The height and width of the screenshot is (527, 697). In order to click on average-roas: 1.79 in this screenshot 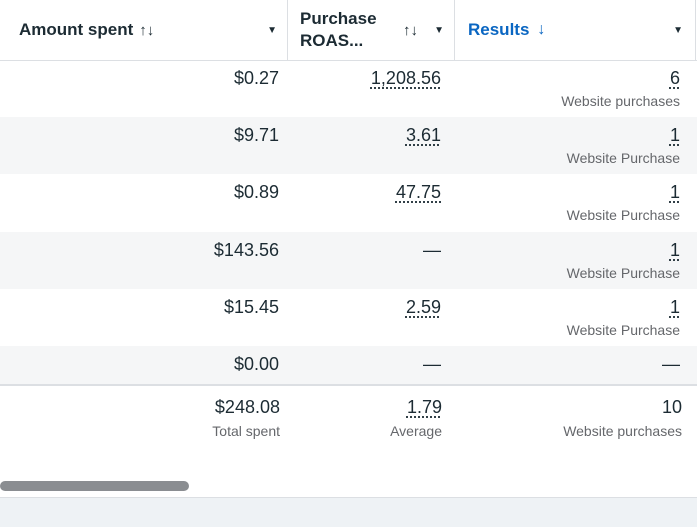, I will do `click(424, 407)`.